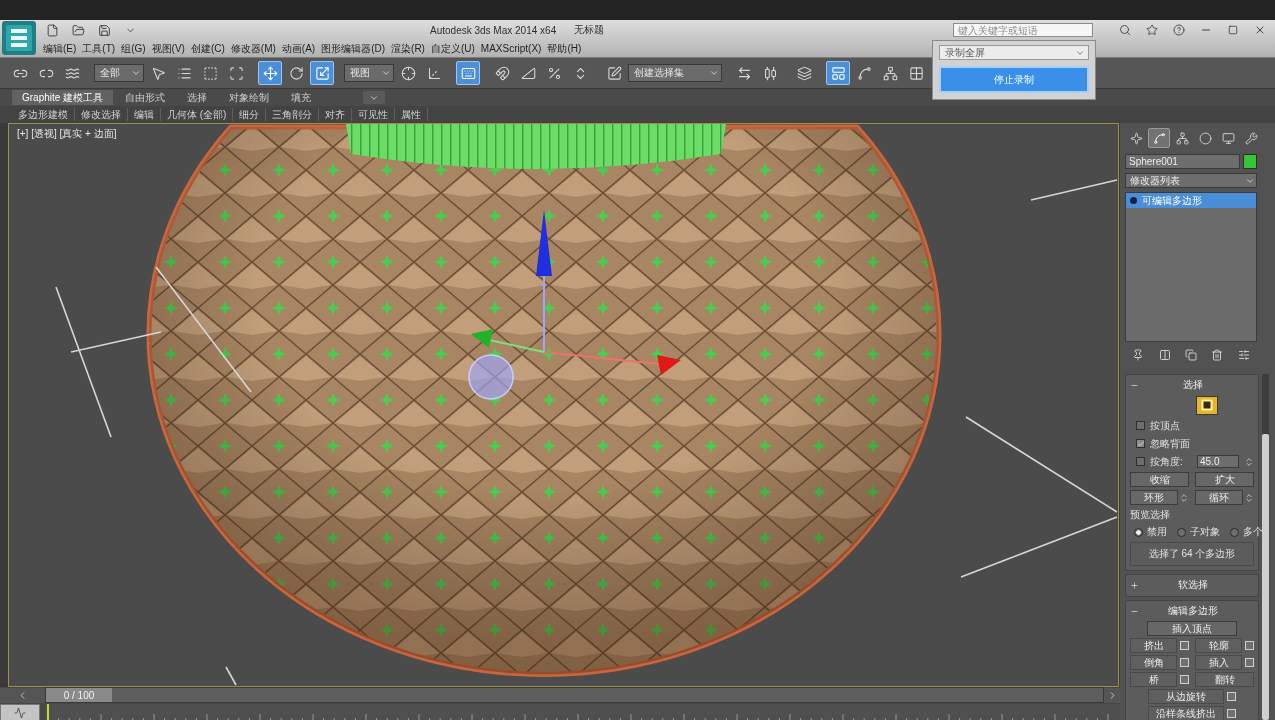 The image size is (1275, 720). I want to click on panel-button: 翻转, so click(1224, 679).